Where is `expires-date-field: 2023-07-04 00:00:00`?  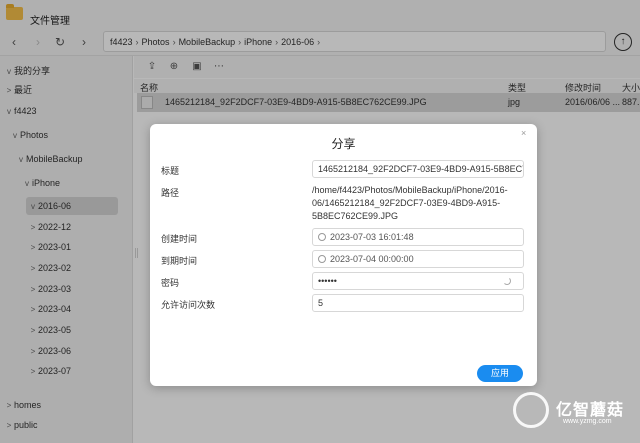
expires-date-field: 2023-07-04 00:00:00 is located at coordinates (418, 259).